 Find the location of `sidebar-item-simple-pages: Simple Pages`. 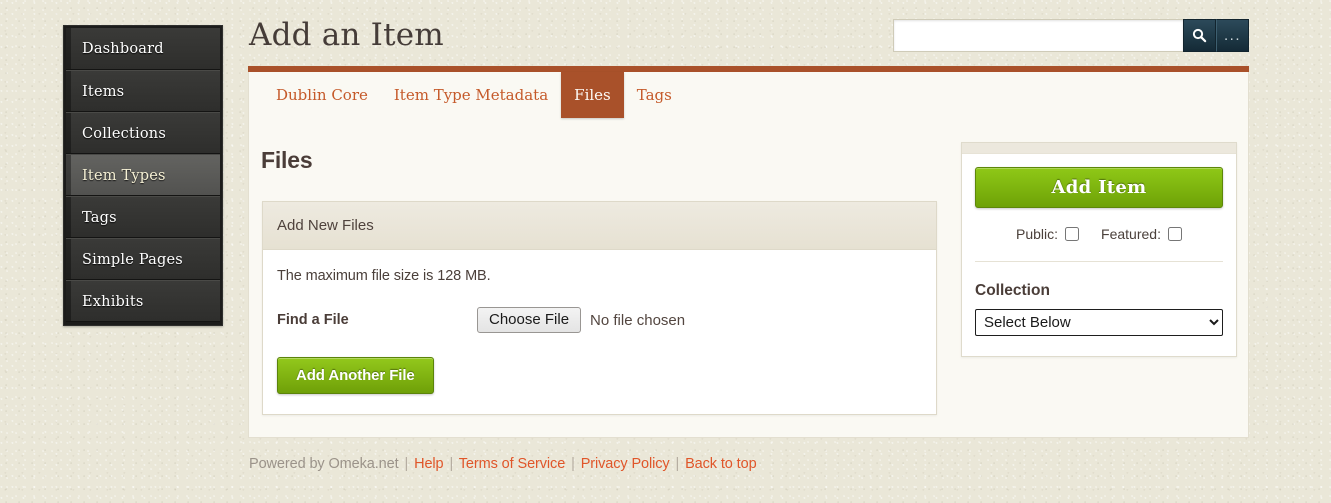

sidebar-item-simple-pages: Simple Pages is located at coordinates (143, 259).